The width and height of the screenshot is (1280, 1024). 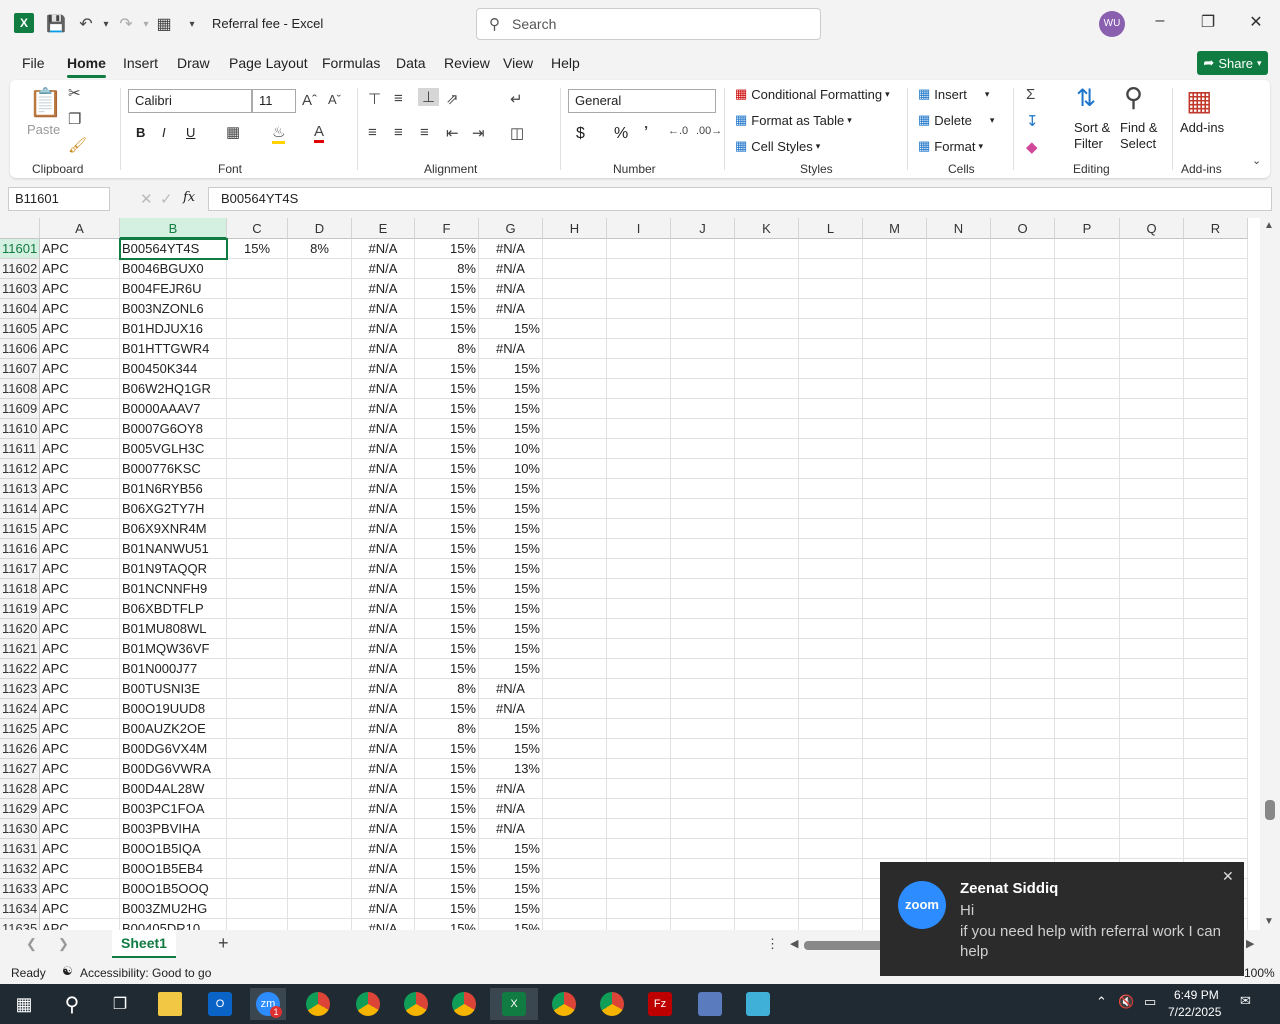 I want to click on column-header-o: O, so click(x=1023, y=228).